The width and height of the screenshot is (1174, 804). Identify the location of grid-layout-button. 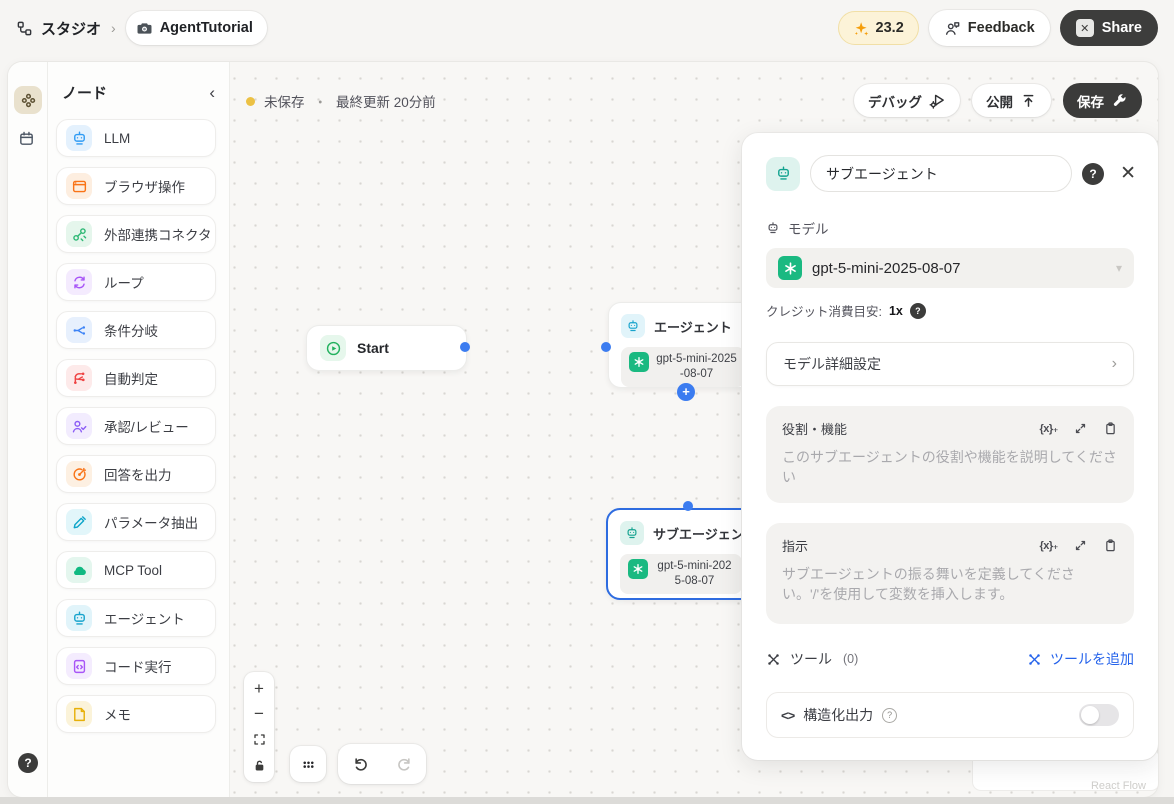
(308, 764).